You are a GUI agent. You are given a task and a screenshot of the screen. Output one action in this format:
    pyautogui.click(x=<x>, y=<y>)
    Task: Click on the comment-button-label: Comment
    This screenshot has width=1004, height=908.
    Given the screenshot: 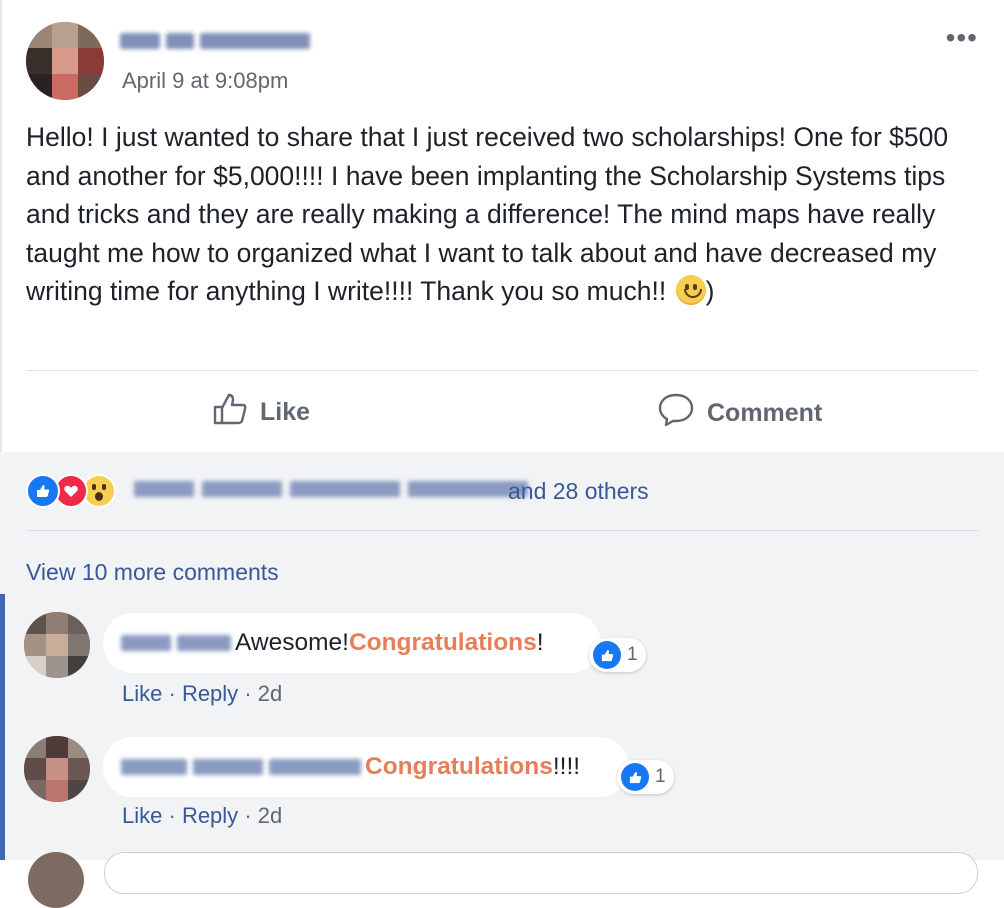 What is the action you would take?
    pyautogui.click(x=765, y=413)
    